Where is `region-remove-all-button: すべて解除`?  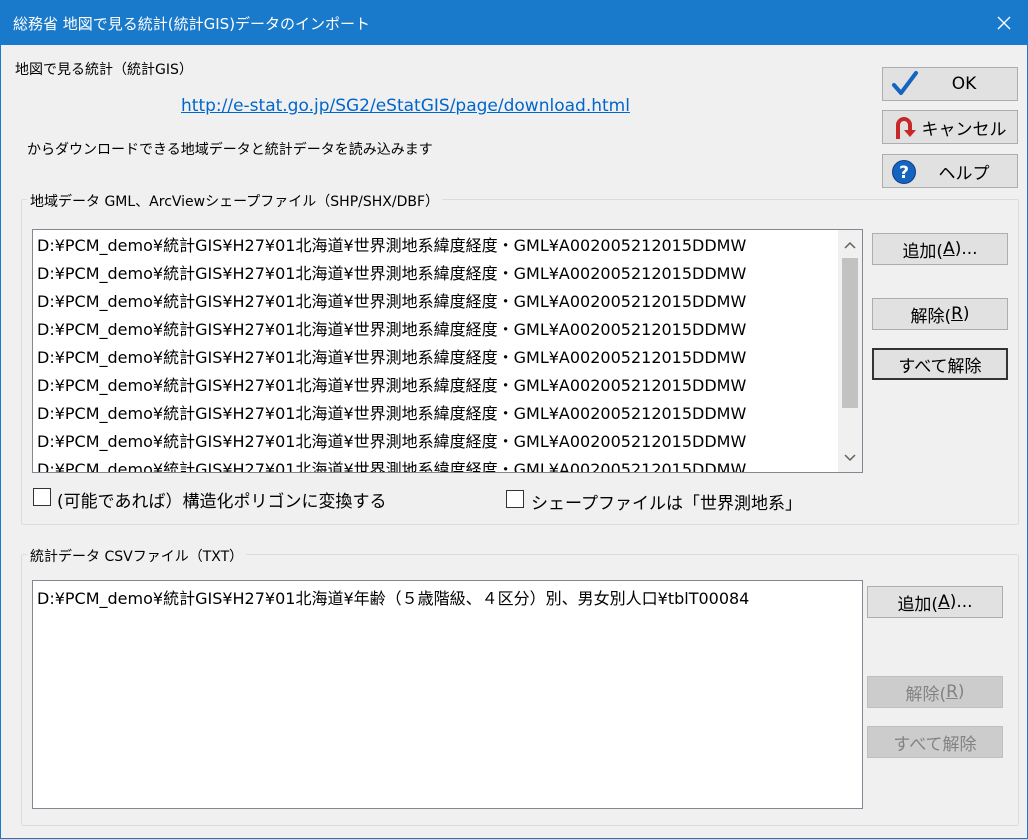
region-remove-all-button: すべて解除 is located at coordinates (940, 364).